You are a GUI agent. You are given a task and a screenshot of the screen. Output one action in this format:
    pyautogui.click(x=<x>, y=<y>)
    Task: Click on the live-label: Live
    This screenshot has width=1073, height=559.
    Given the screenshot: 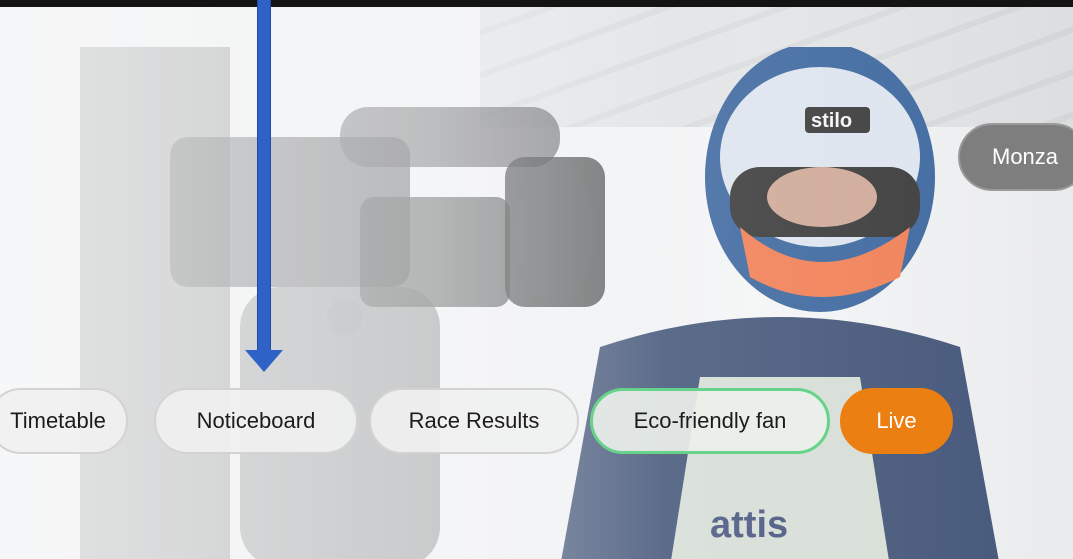 What is the action you would take?
    pyautogui.click(x=896, y=420)
    